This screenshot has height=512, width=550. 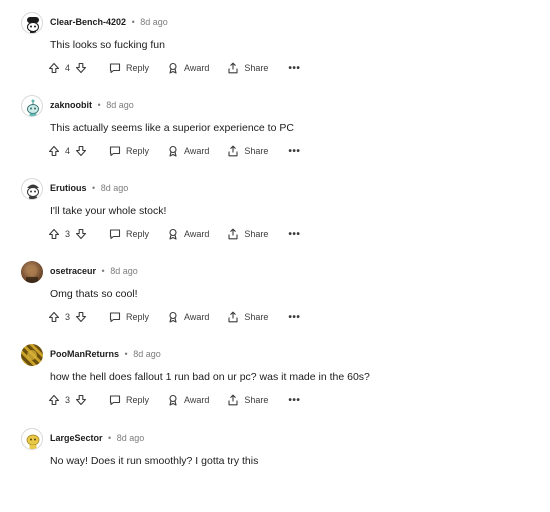 I want to click on gold-pattern-avatar-icon, so click(x=32, y=355).